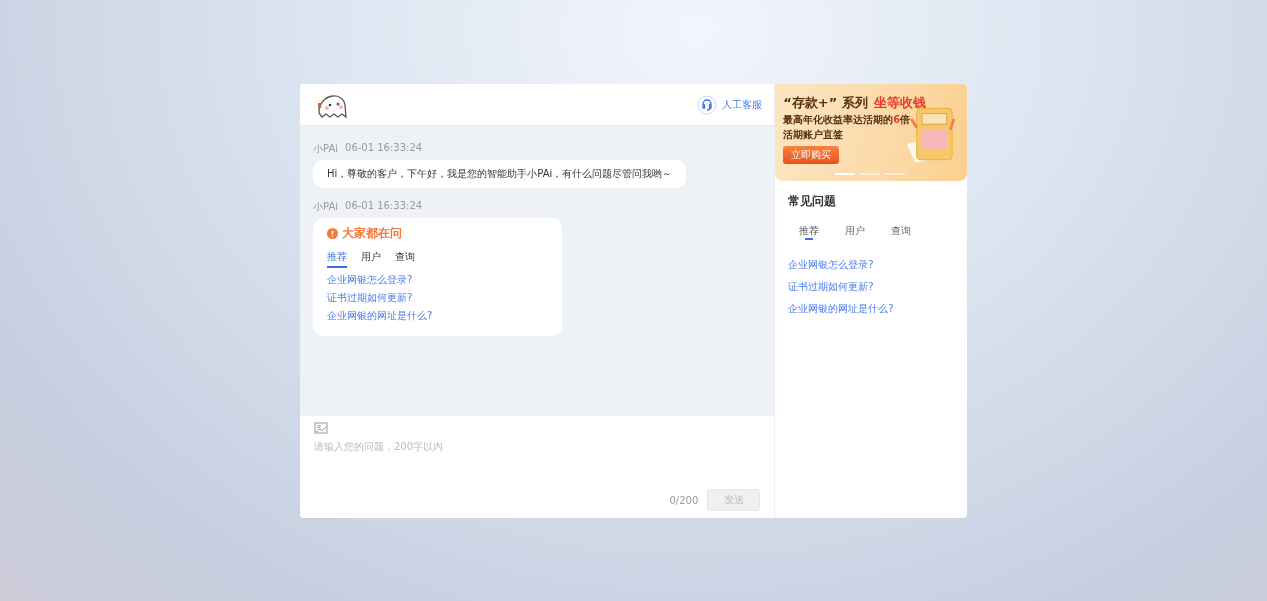 The image size is (1267, 601). I want to click on banner-title: “存款+” 系列, so click(825, 103).